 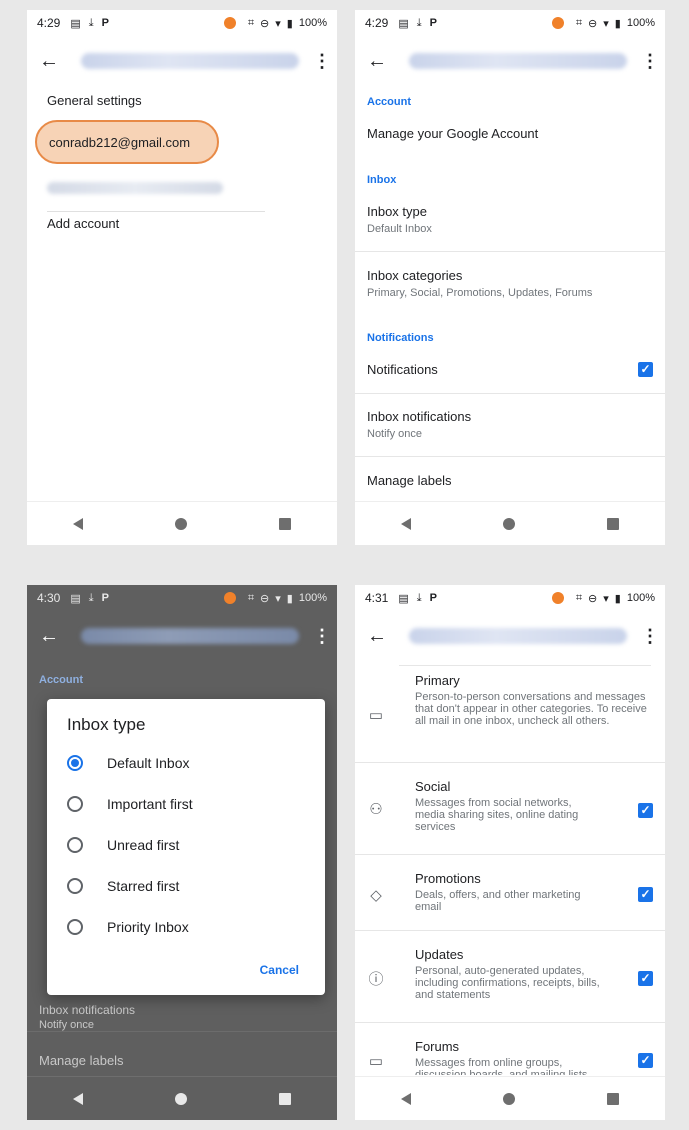 I want to click on nav-bar, so click(x=510, y=523).